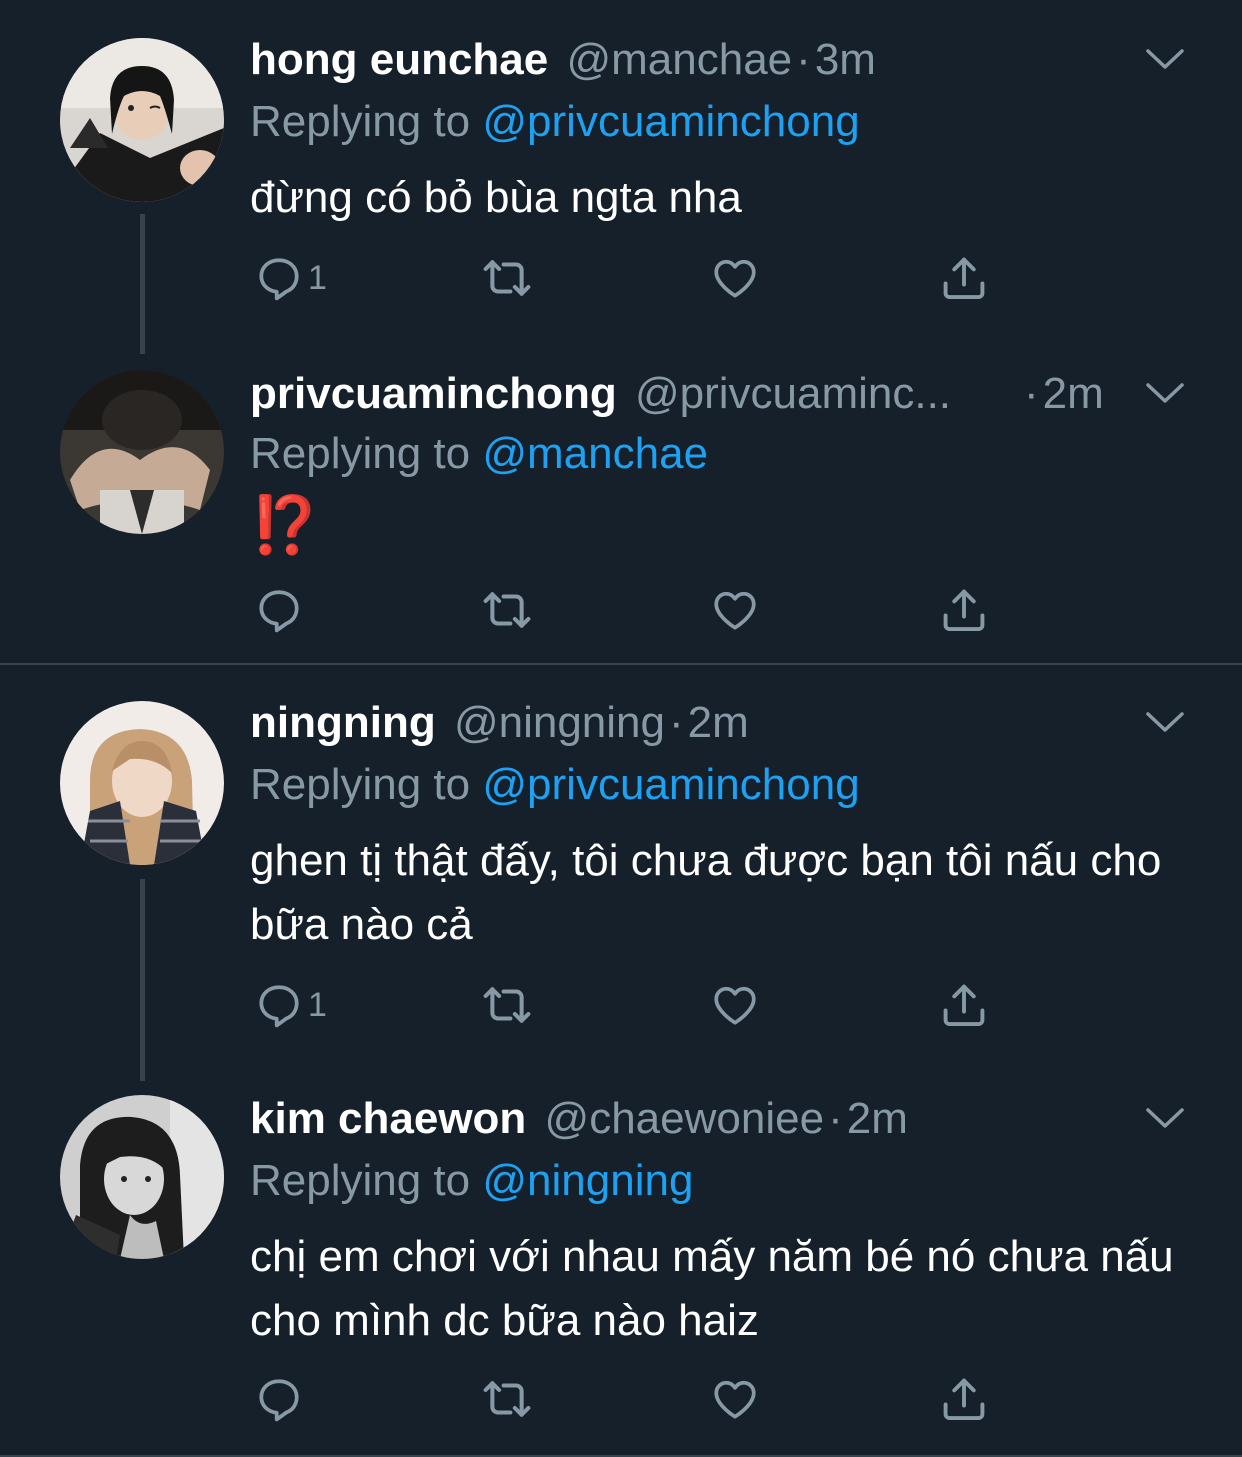 The height and width of the screenshot is (1457, 1242). What do you see at coordinates (679, 59) in the screenshot?
I see `user-handle: @manchae` at bounding box center [679, 59].